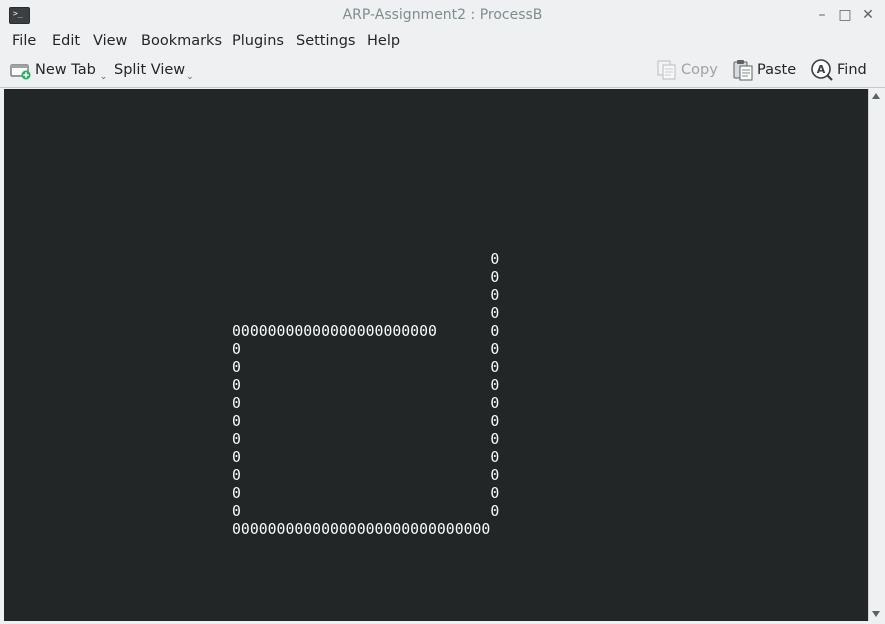 This screenshot has width=885, height=624. Describe the element at coordinates (743, 70) in the screenshot. I see `paste-icon` at that location.